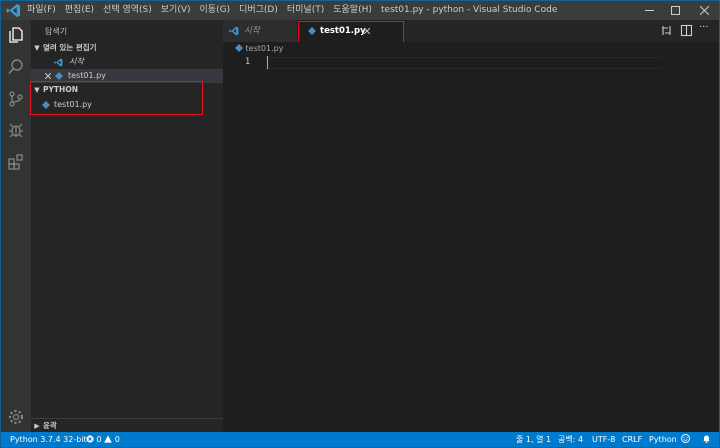  I want to click on breadcrumb: test01.py, so click(259, 48).